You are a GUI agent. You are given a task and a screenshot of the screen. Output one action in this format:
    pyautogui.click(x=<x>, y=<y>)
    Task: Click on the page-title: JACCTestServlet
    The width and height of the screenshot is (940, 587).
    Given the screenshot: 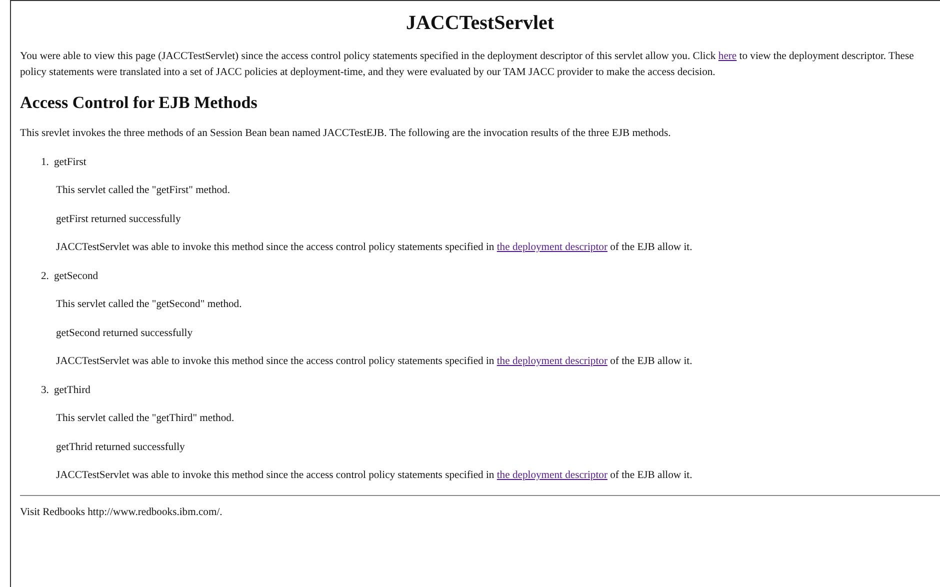 What is the action you would take?
    pyautogui.click(x=480, y=23)
    